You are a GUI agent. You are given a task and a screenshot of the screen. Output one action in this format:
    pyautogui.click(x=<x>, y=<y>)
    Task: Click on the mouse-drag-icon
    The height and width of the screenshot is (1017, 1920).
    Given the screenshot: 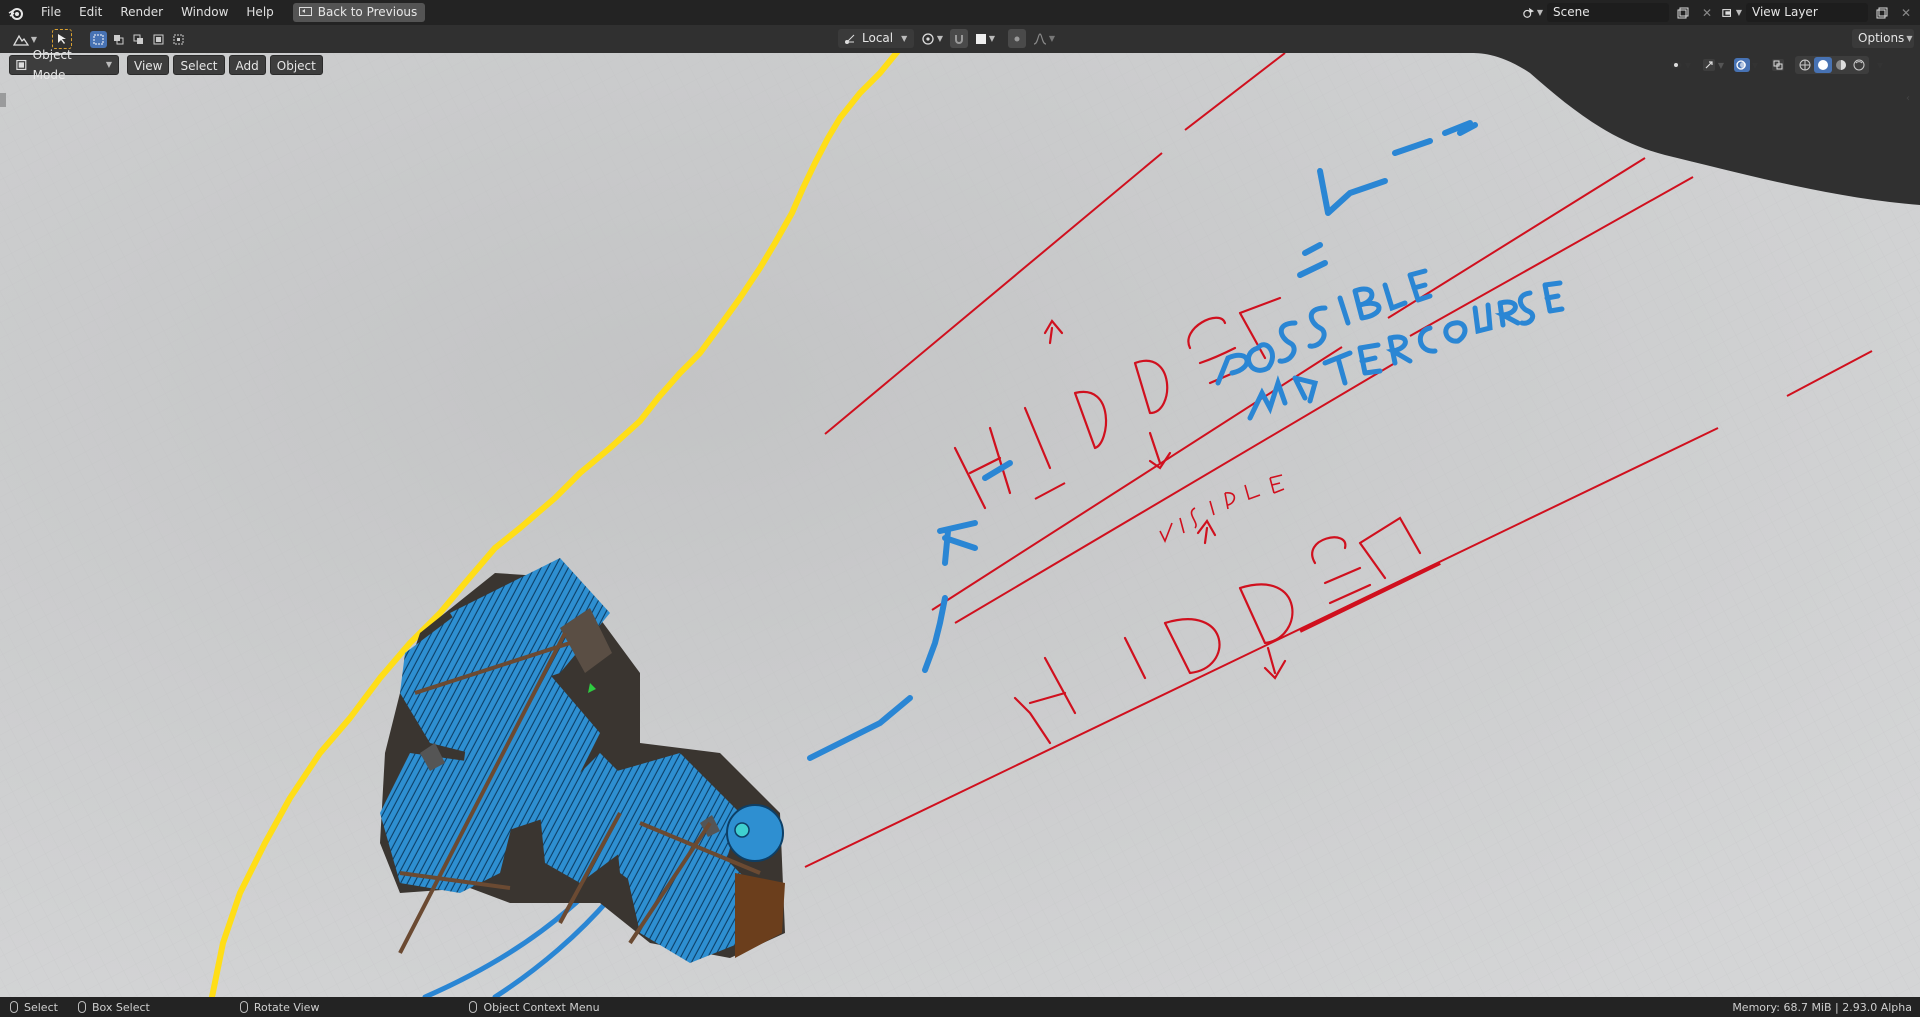 What is the action you would take?
    pyautogui.click(x=81, y=1007)
    